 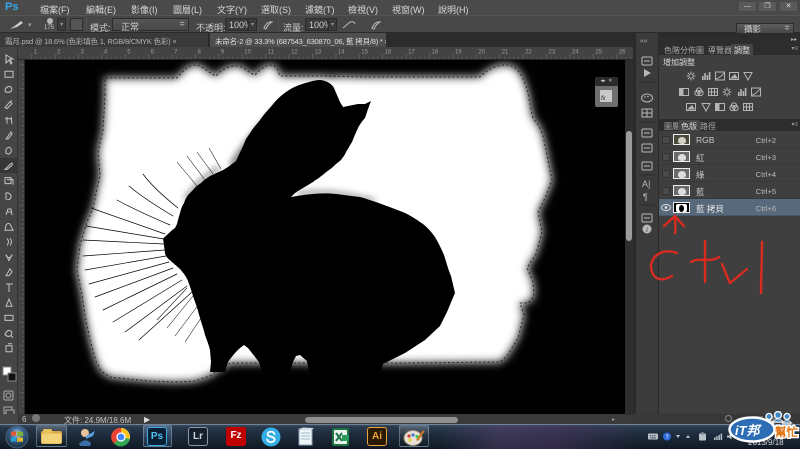 What do you see at coordinates (153, 53) in the screenshot?
I see `svg-text: 6` at bounding box center [153, 53].